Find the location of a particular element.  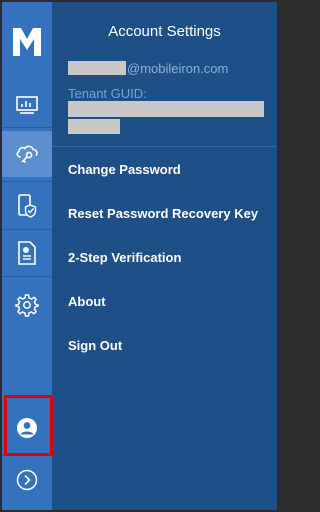

dashboard-icon is located at coordinates (27, 105).